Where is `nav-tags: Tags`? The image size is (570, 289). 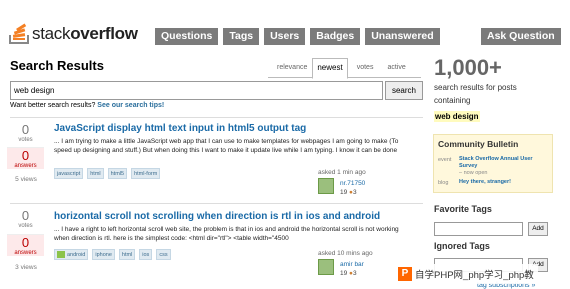 nav-tags: Tags is located at coordinates (241, 36).